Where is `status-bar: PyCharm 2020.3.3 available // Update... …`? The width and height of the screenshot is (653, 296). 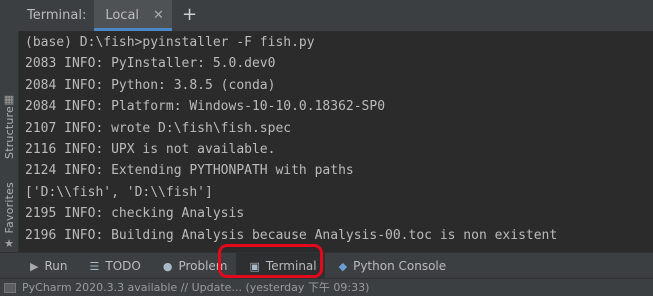
status-bar: PyCharm 2020.3.3 available // Update... … is located at coordinates (326, 287).